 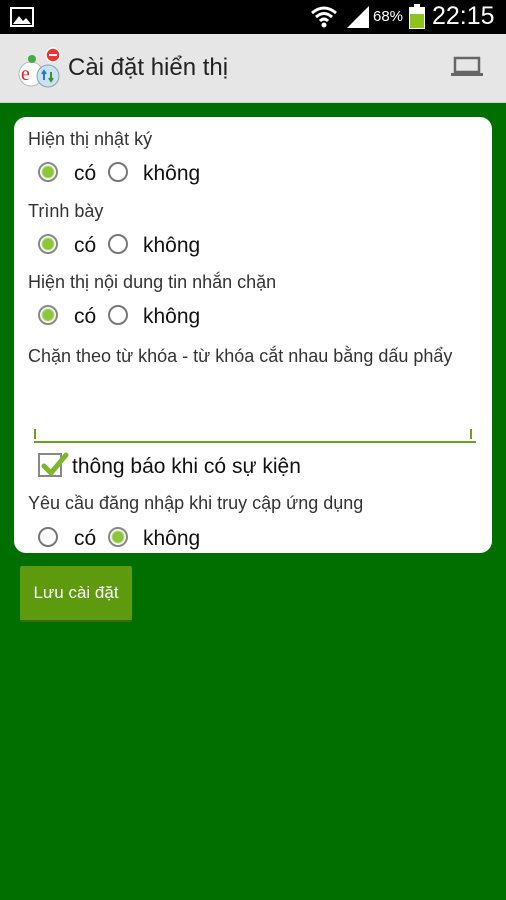 I want to click on show-blocked-content-no-radio, so click(x=118, y=315).